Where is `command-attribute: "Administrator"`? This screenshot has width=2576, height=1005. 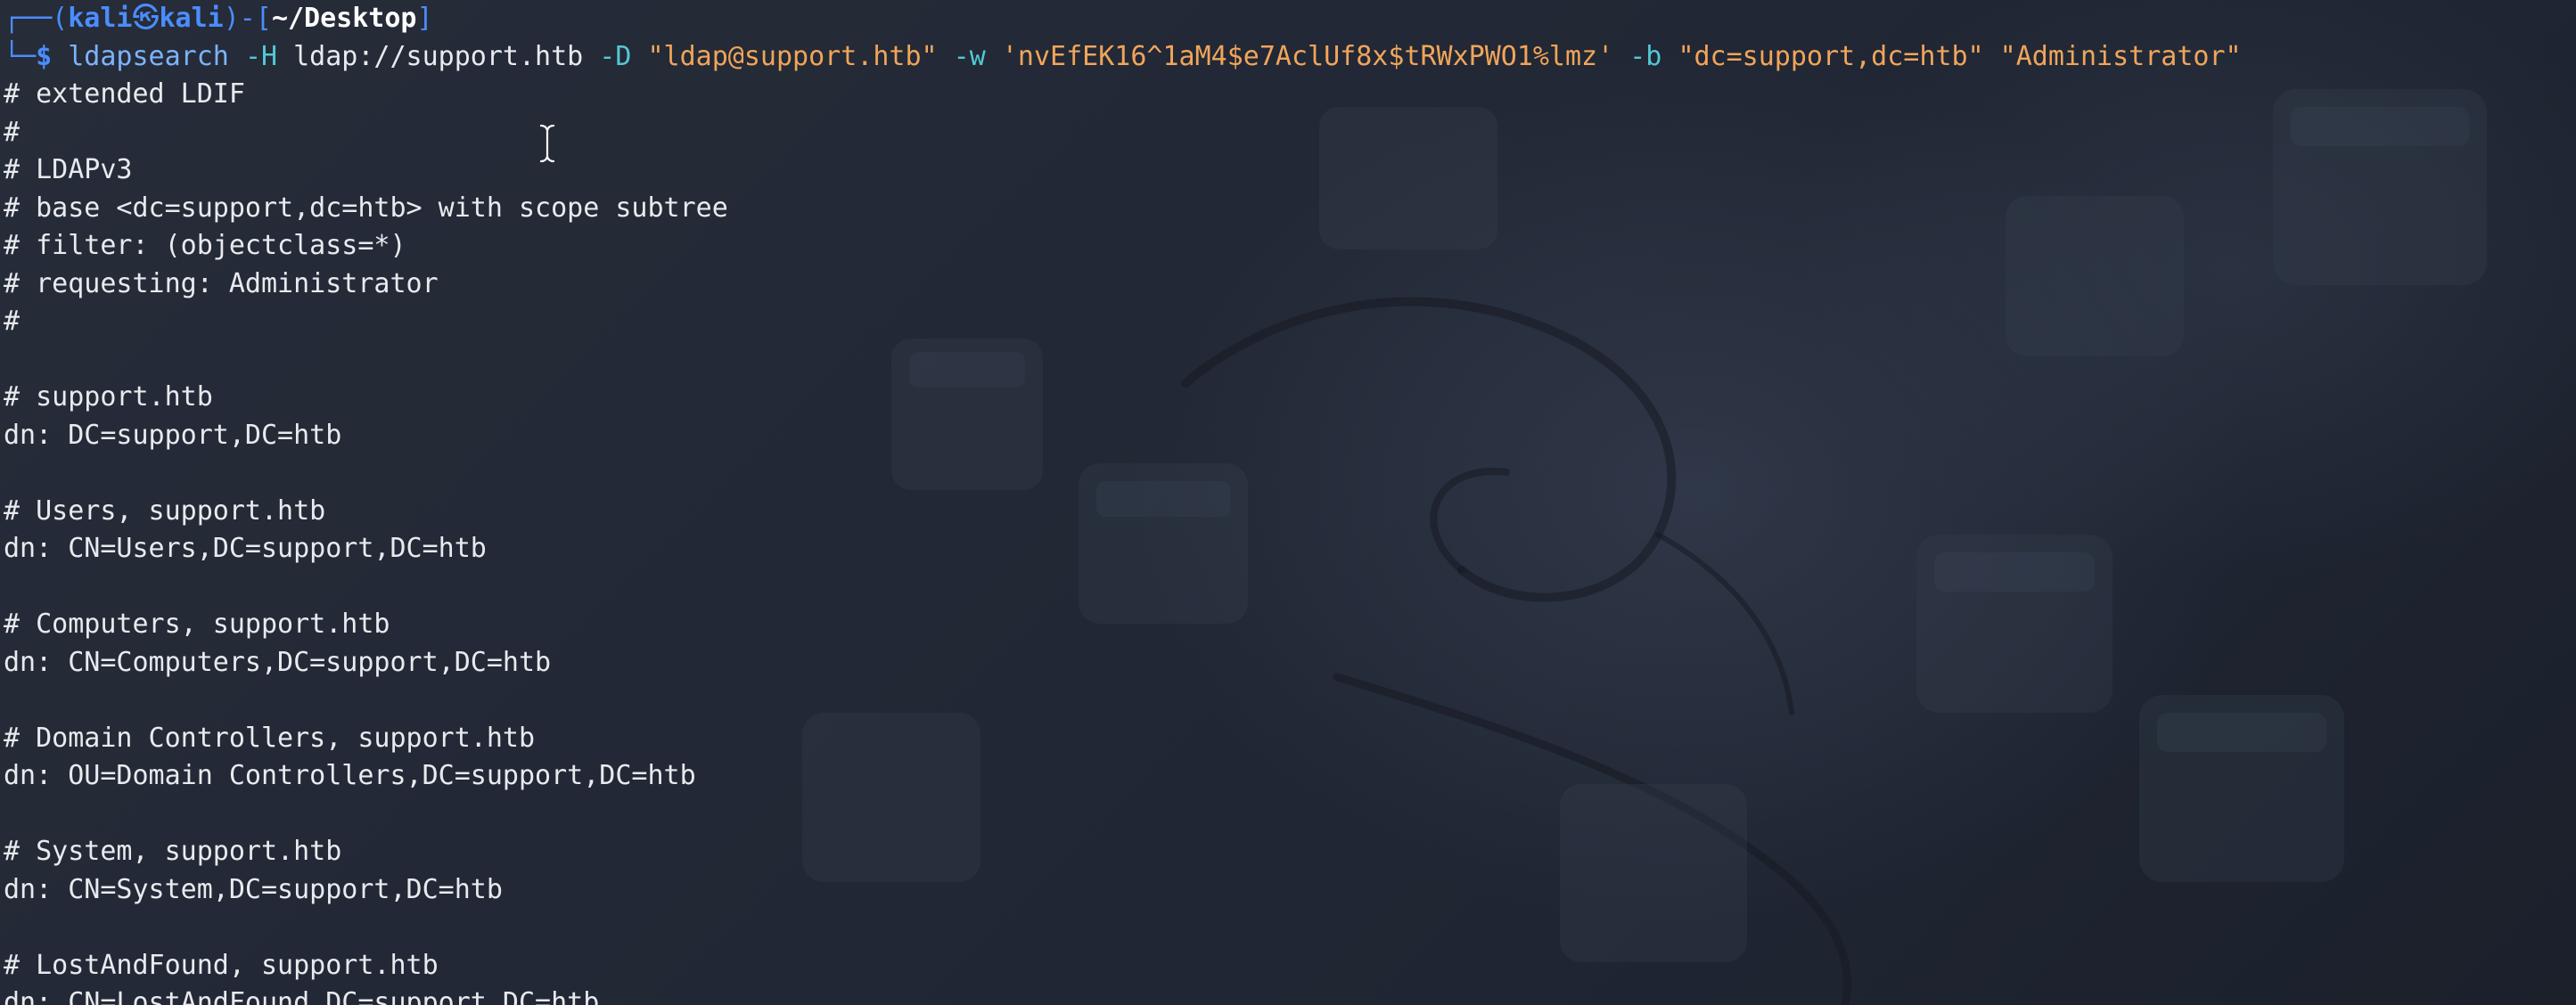 command-attribute: "Administrator" is located at coordinates (2120, 56).